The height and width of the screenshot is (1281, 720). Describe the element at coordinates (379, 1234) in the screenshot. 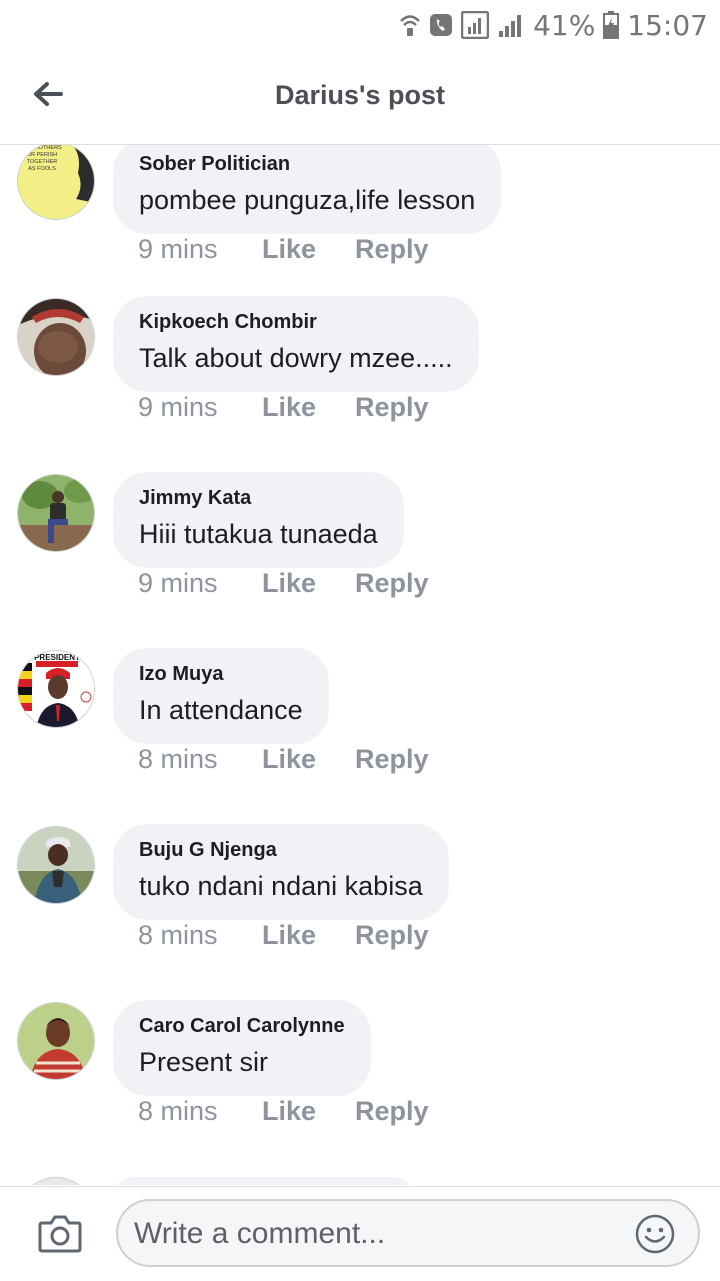

I see `comment-input` at that location.